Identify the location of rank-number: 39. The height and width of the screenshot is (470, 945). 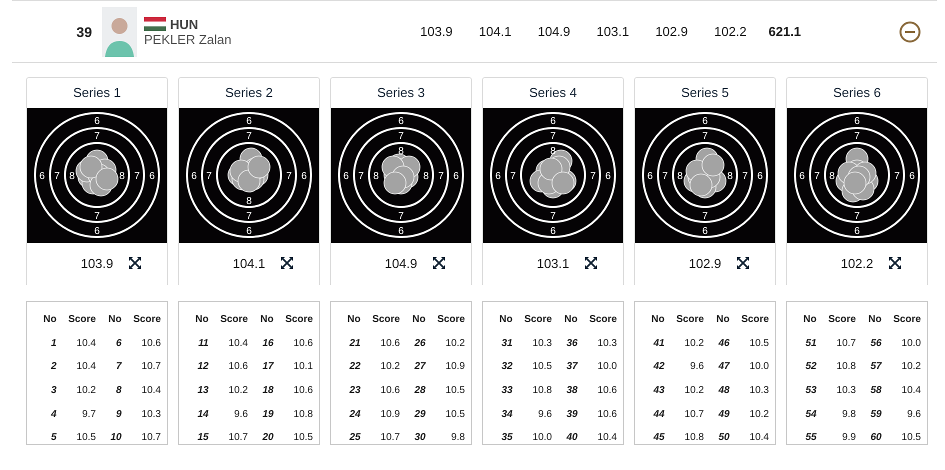
(83, 32).